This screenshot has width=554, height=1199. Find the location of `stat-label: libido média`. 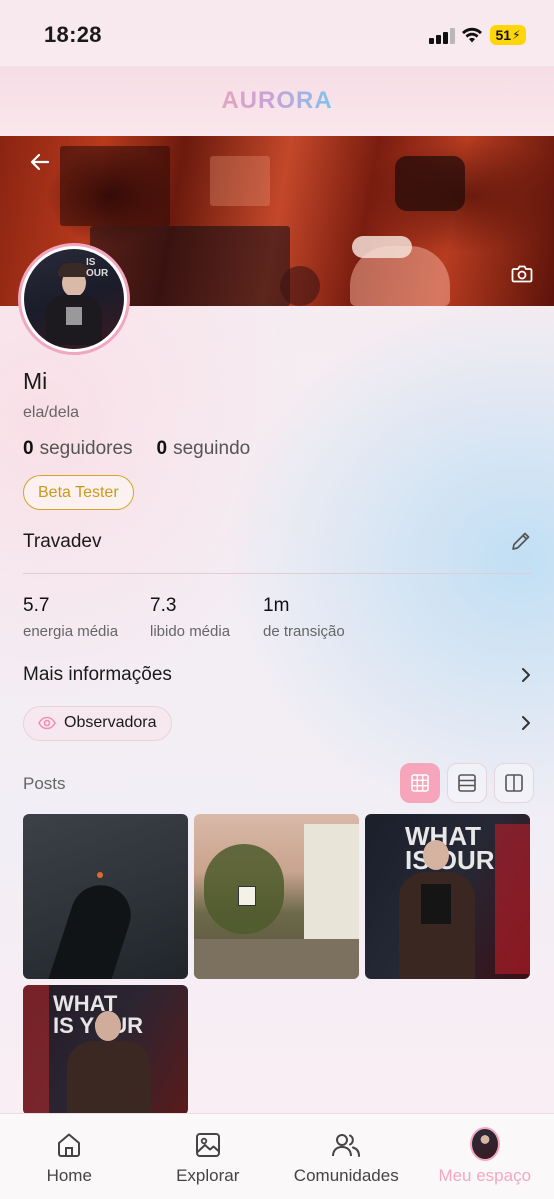

stat-label: libido média is located at coordinates (190, 631).